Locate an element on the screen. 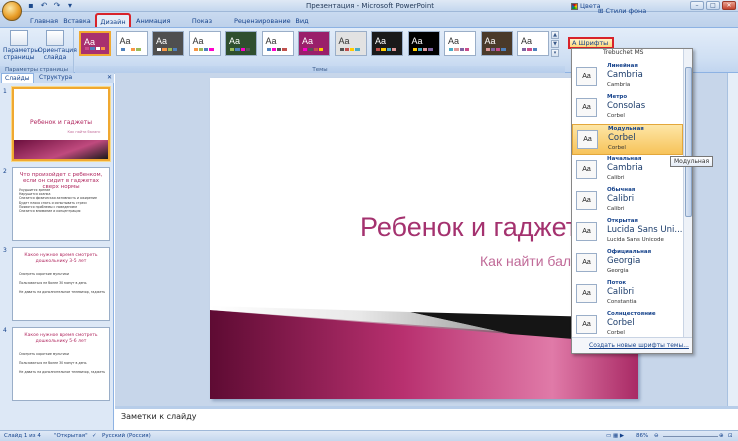  orientation-button: Ориентация слайда is located at coordinates (57, 45).